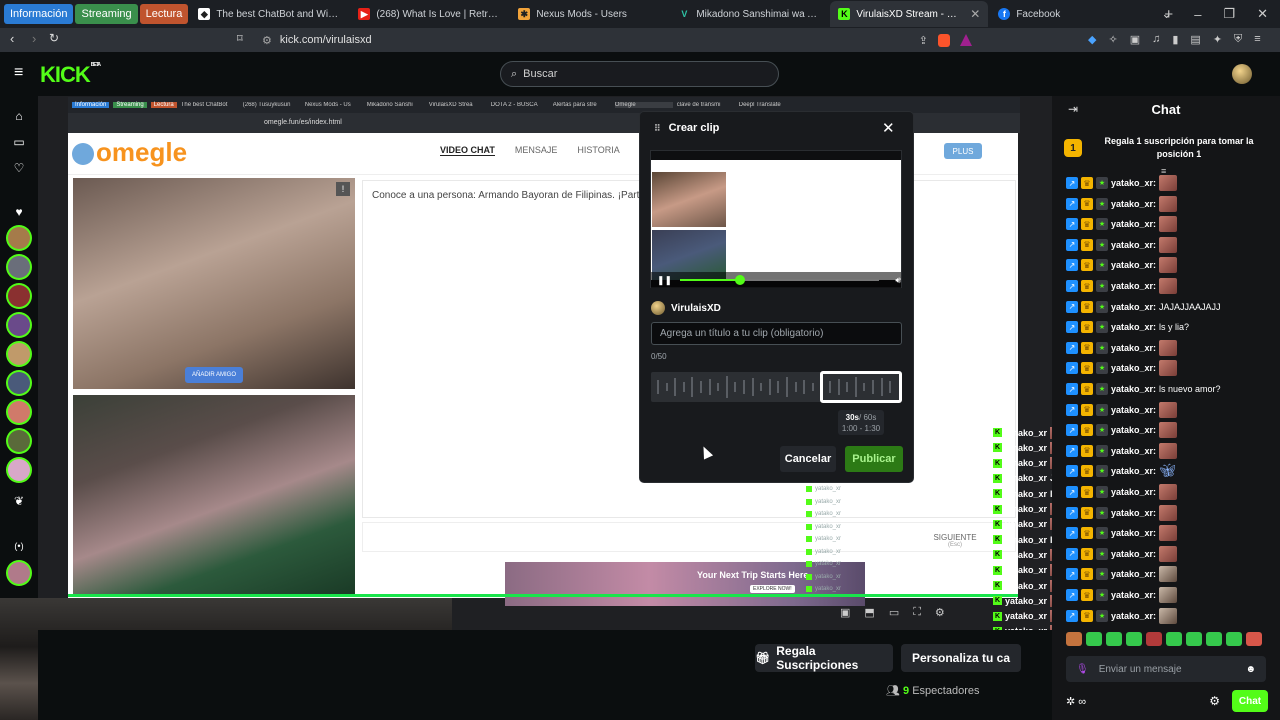  Describe the element at coordinates (19, 116) in the screenshot. I see `home-icon: ⌂` at that location.